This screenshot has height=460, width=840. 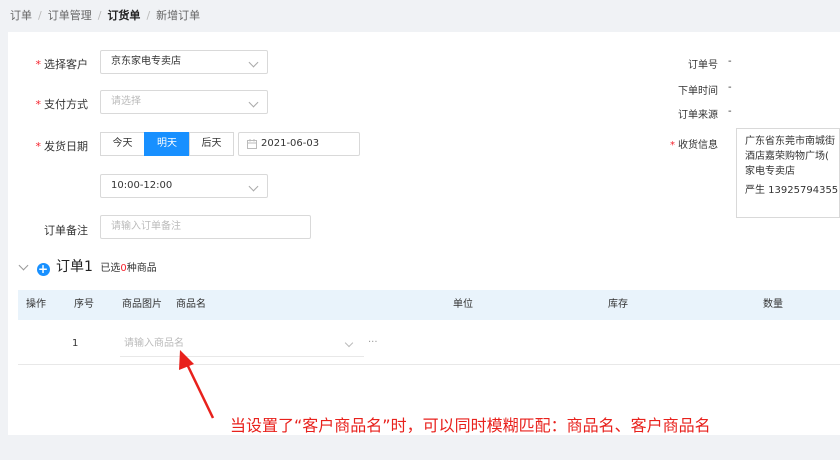 I want to click on annotation-arrow, so click(x=197, y=384).